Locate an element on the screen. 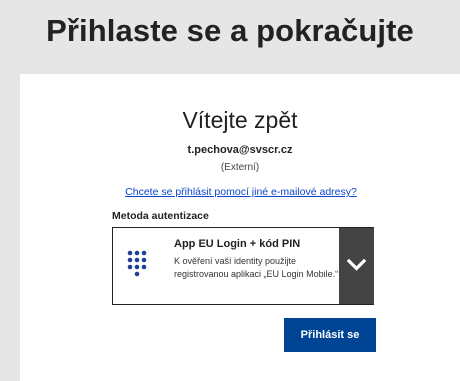  chevron-down-icon is located at coordinates (356, 264).